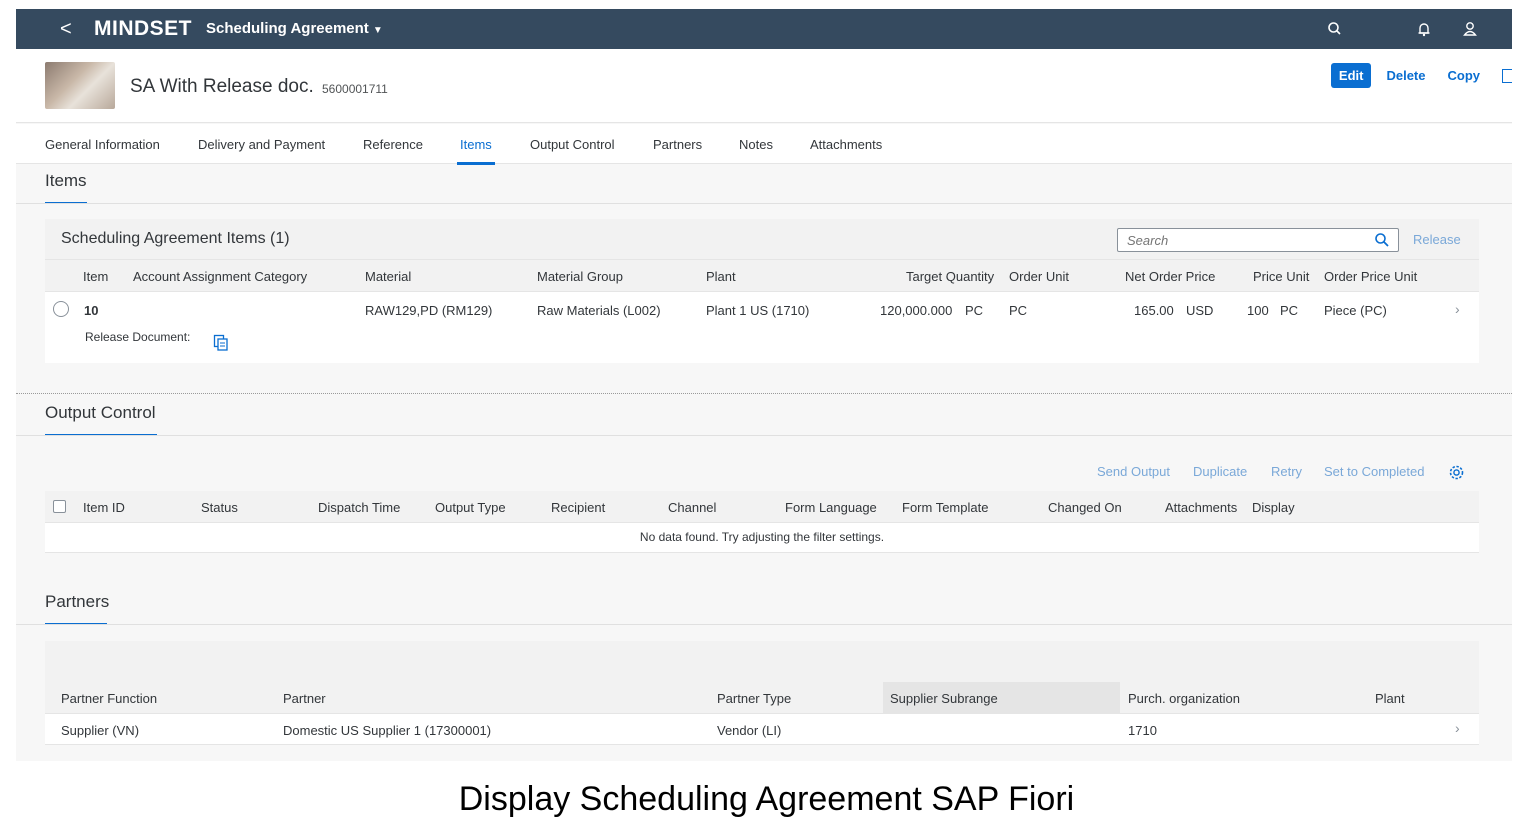  Describe the element at coordinates (950, 276) in the screenshot. I see `column-target-quantity: Target Quantity` at that location.